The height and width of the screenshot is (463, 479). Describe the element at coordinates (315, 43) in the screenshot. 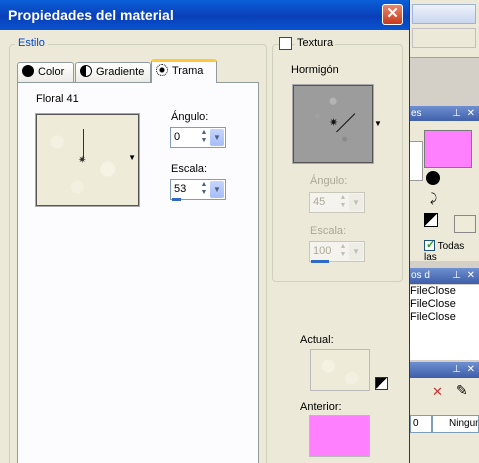

I see `texture-label: Textura` at that location.